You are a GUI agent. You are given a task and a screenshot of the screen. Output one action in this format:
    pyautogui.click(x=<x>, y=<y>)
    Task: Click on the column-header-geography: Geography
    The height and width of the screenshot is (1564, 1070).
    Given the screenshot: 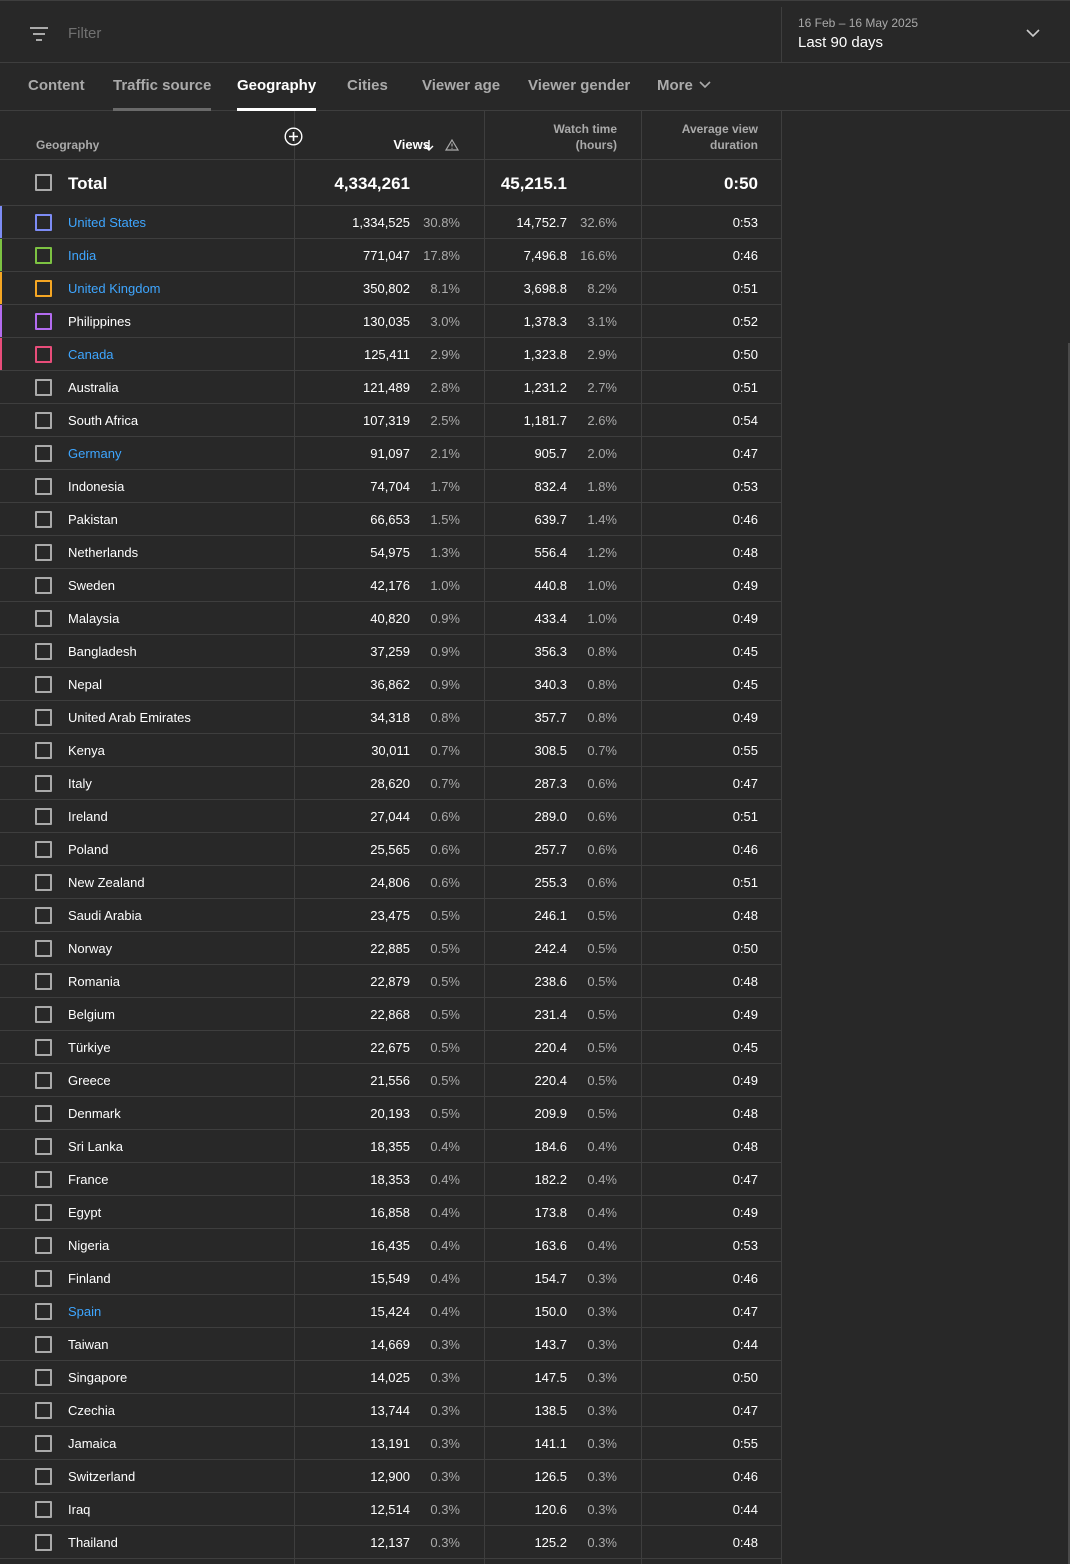 What is the action you would take?
    pyautogui.click(x=67, y=145)
    